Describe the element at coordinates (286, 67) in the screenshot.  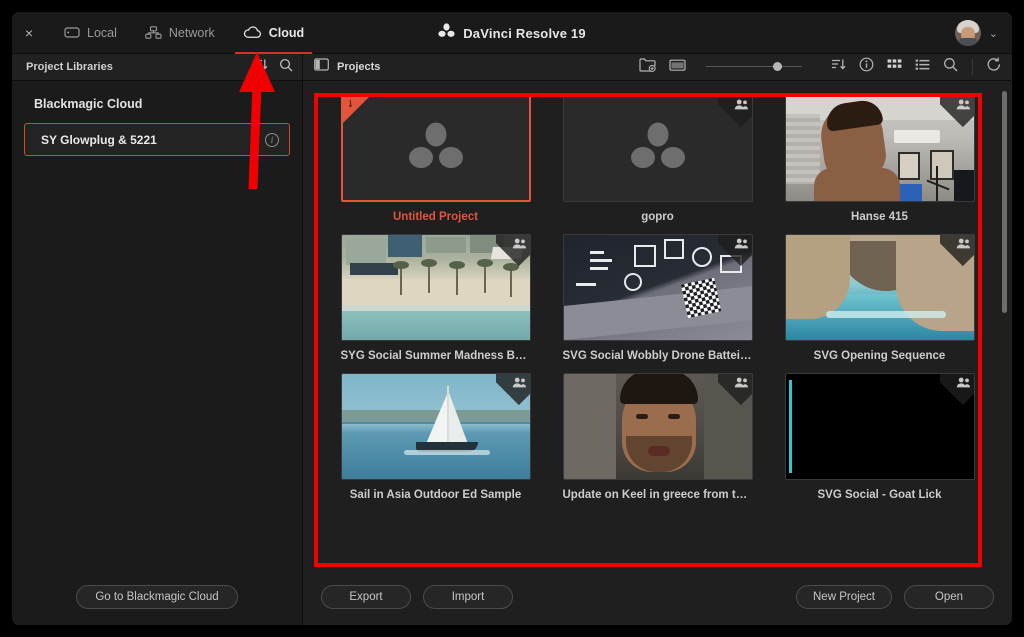
I see `sidebar-search-icon` at that location.